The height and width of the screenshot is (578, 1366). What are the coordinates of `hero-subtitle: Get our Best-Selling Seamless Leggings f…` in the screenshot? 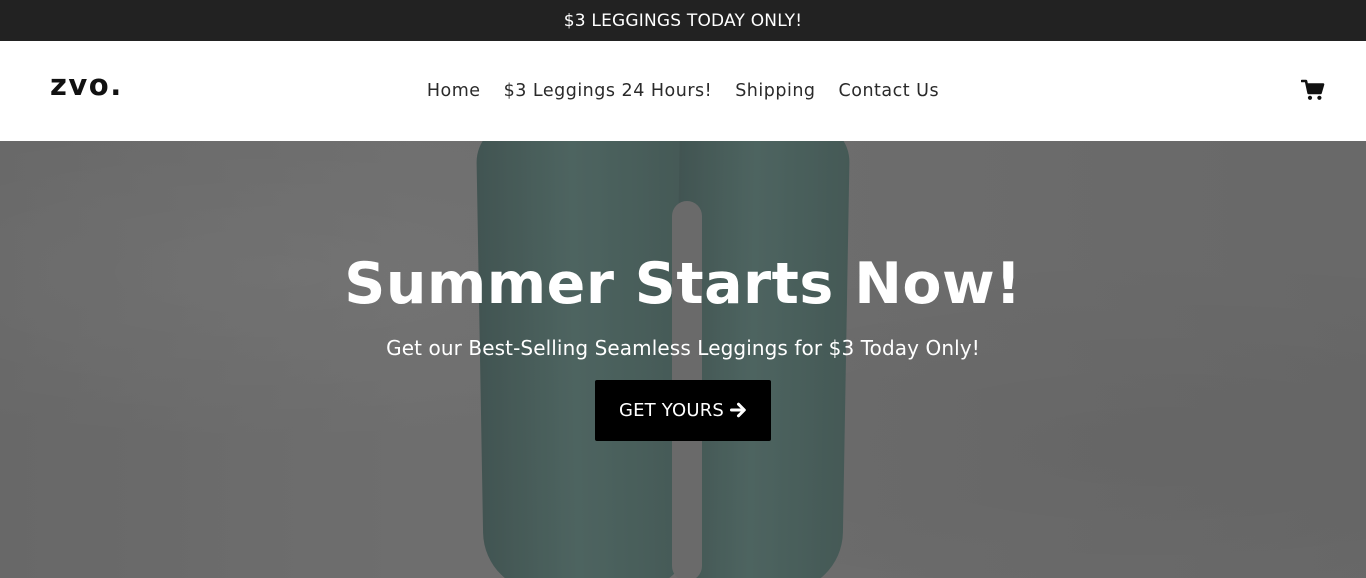 It's located at (683, 347).